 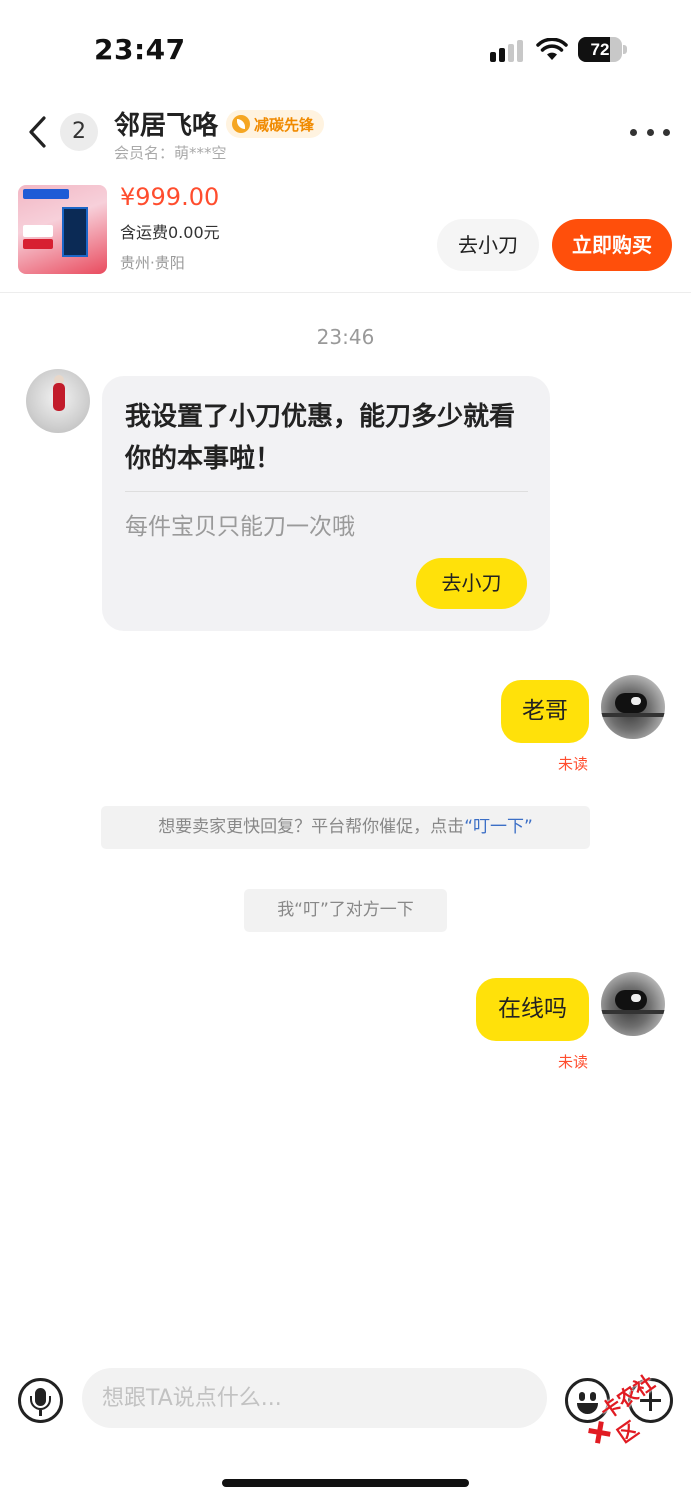 What do you see at coordinates (471, 583) in the screenshot?
I see `cut-card-button: 去小刀` at bounding box center [471, 583].